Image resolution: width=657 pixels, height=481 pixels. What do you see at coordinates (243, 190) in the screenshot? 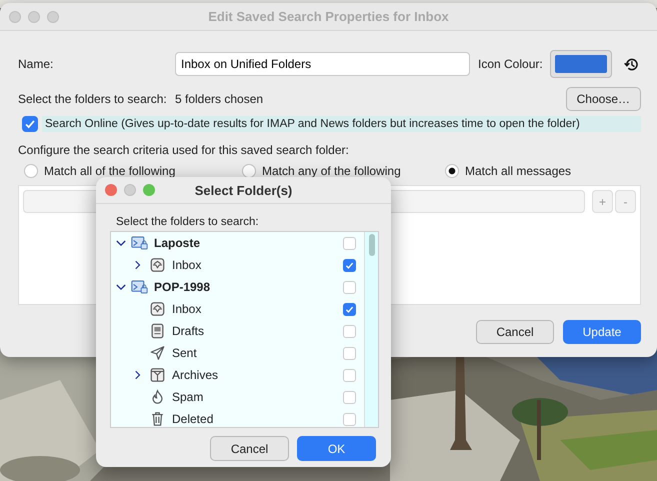
I see `dialog-title: Select Folder(s)` at bounding box center [243, 190].